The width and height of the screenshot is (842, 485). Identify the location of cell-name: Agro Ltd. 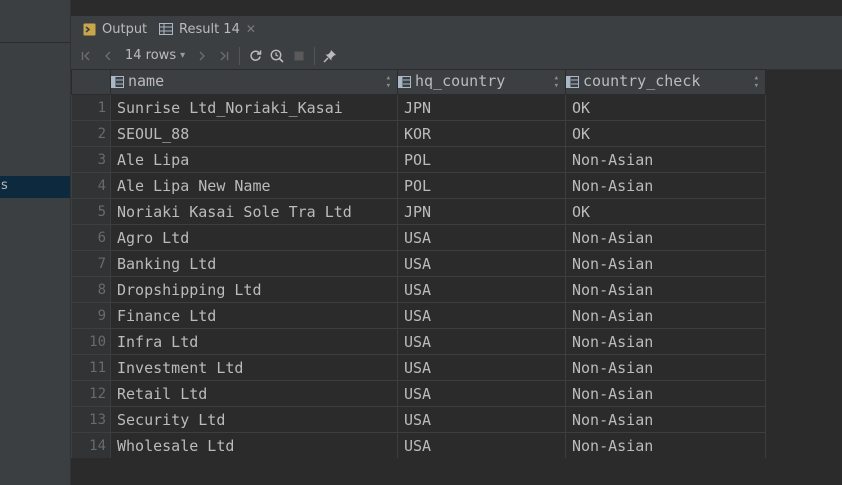
(254, 237).